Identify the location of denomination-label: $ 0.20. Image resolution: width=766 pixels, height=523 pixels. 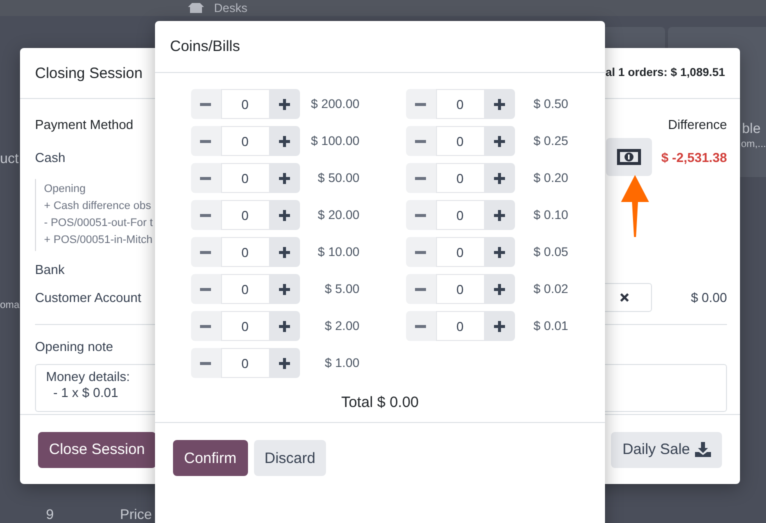
(552, 178).